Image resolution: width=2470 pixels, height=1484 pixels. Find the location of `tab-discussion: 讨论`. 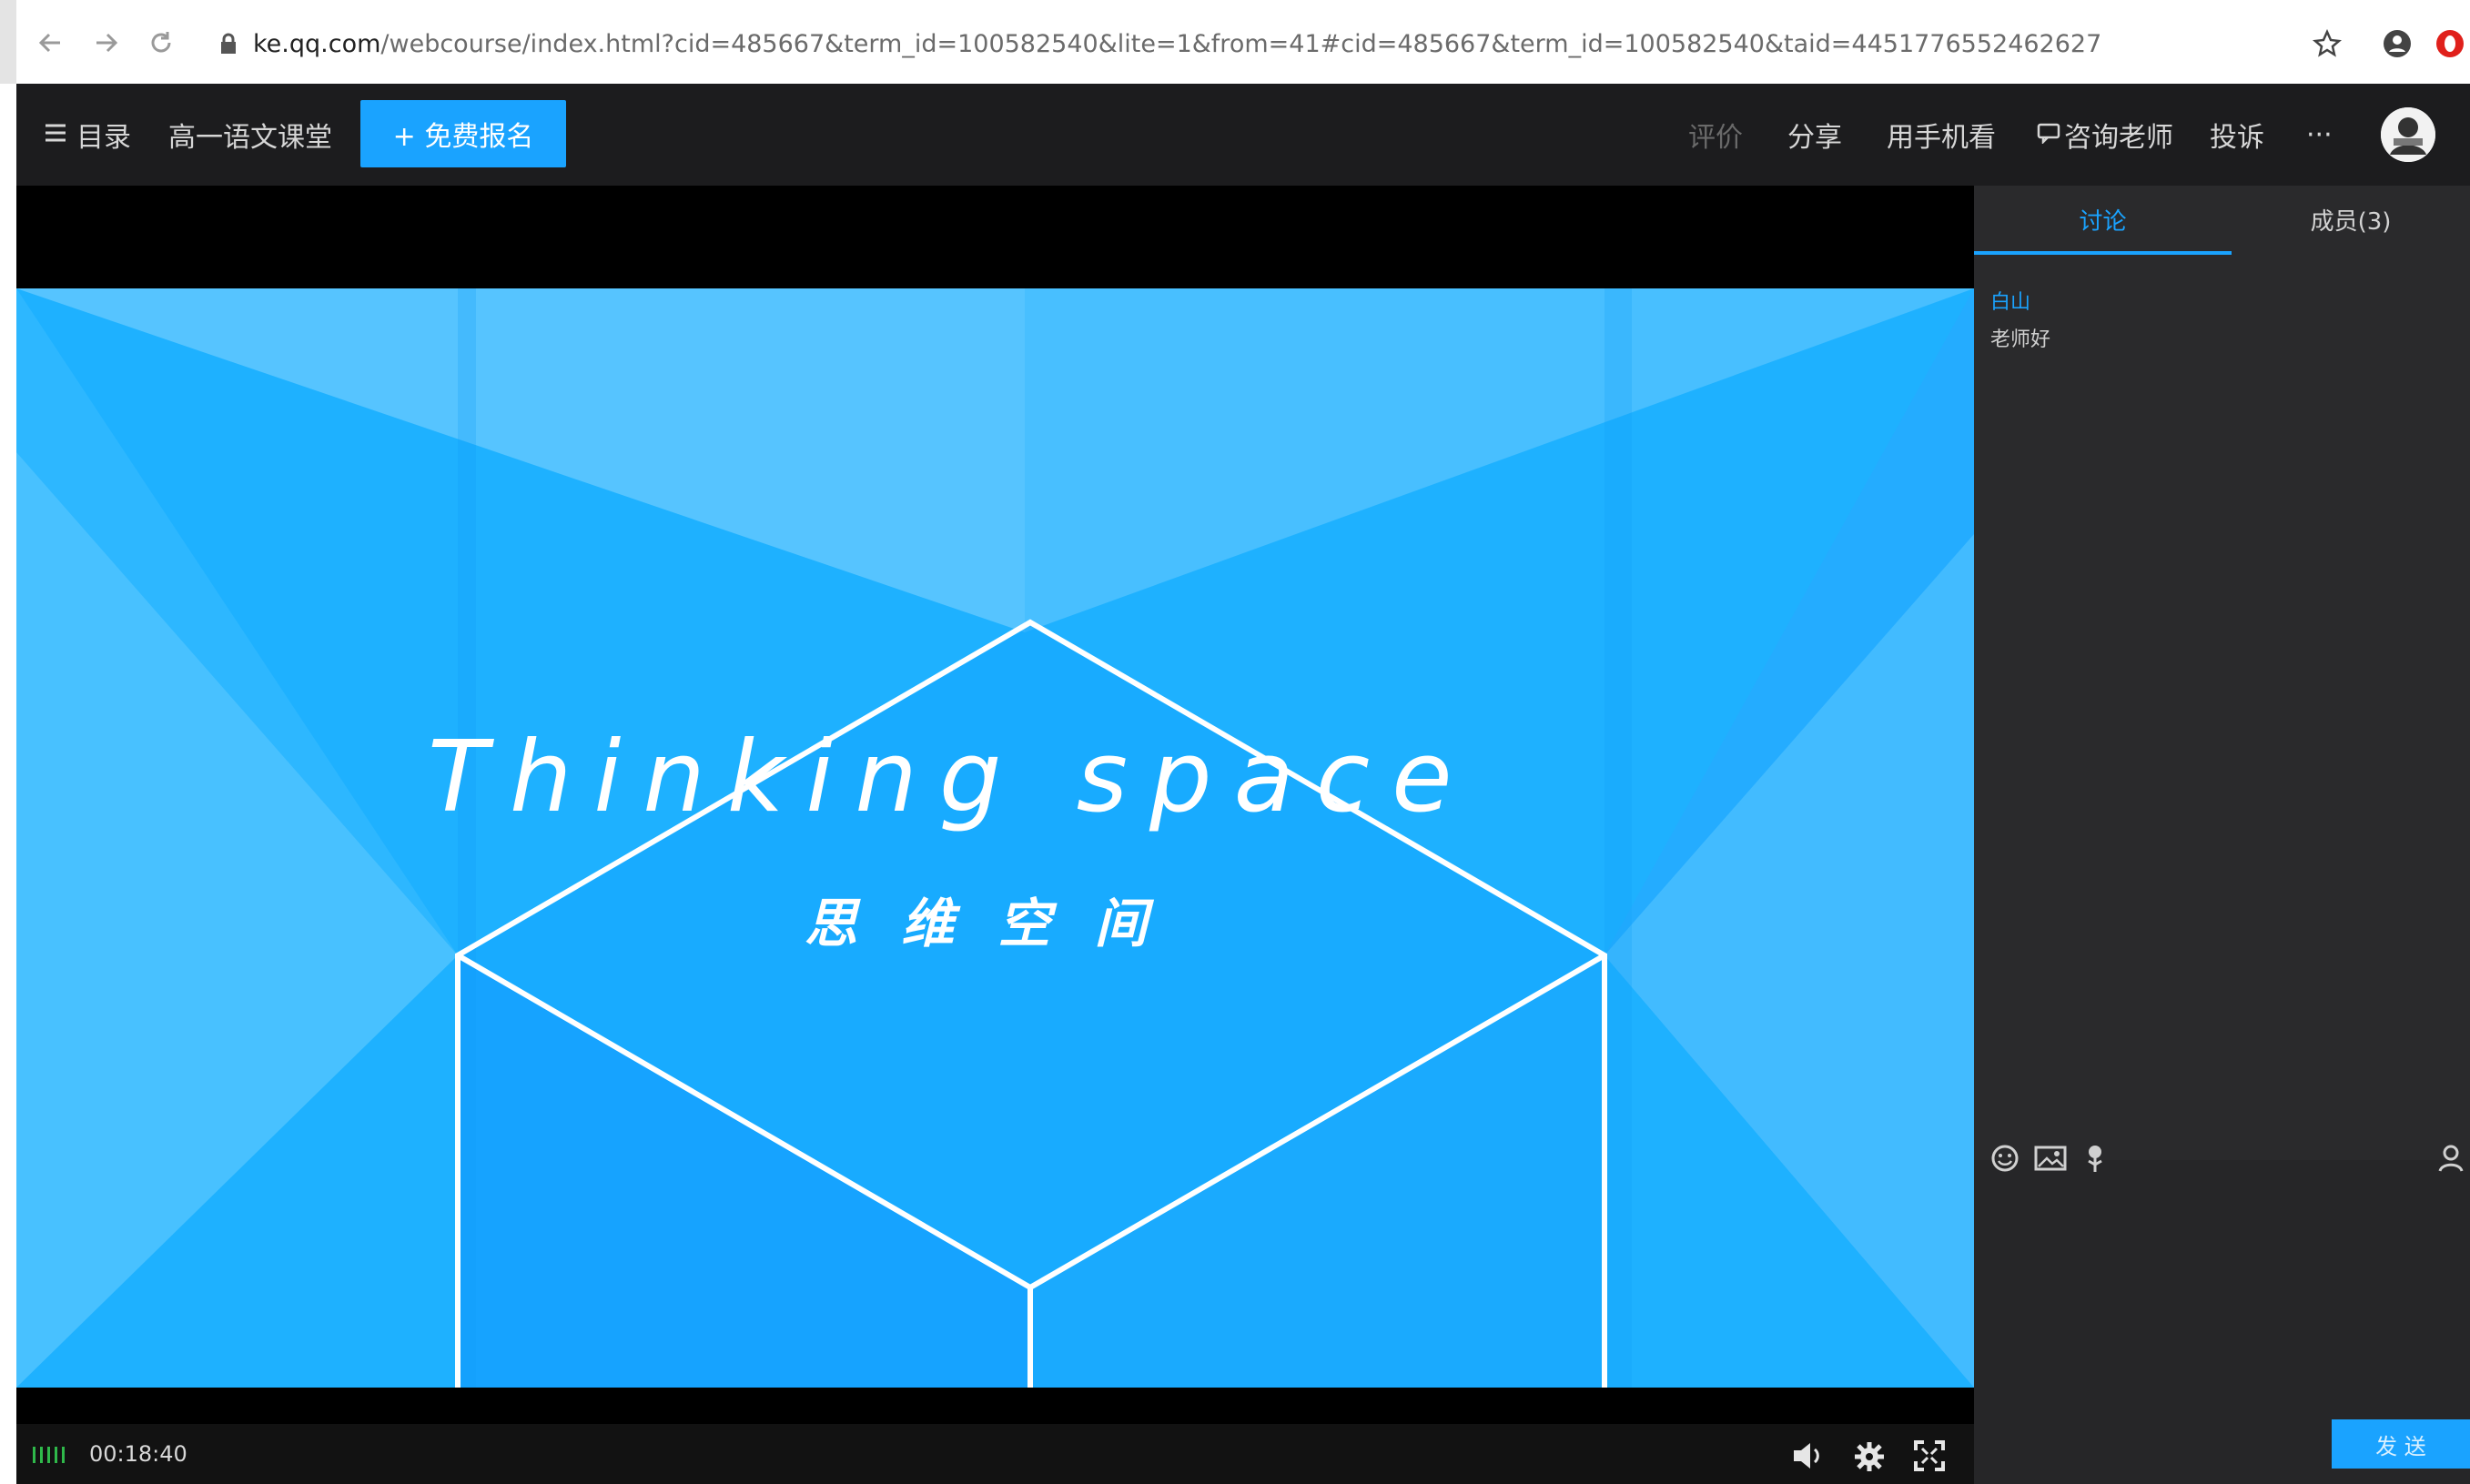

tab-discussion: 讨论 is located at coordinates (2103, 219).